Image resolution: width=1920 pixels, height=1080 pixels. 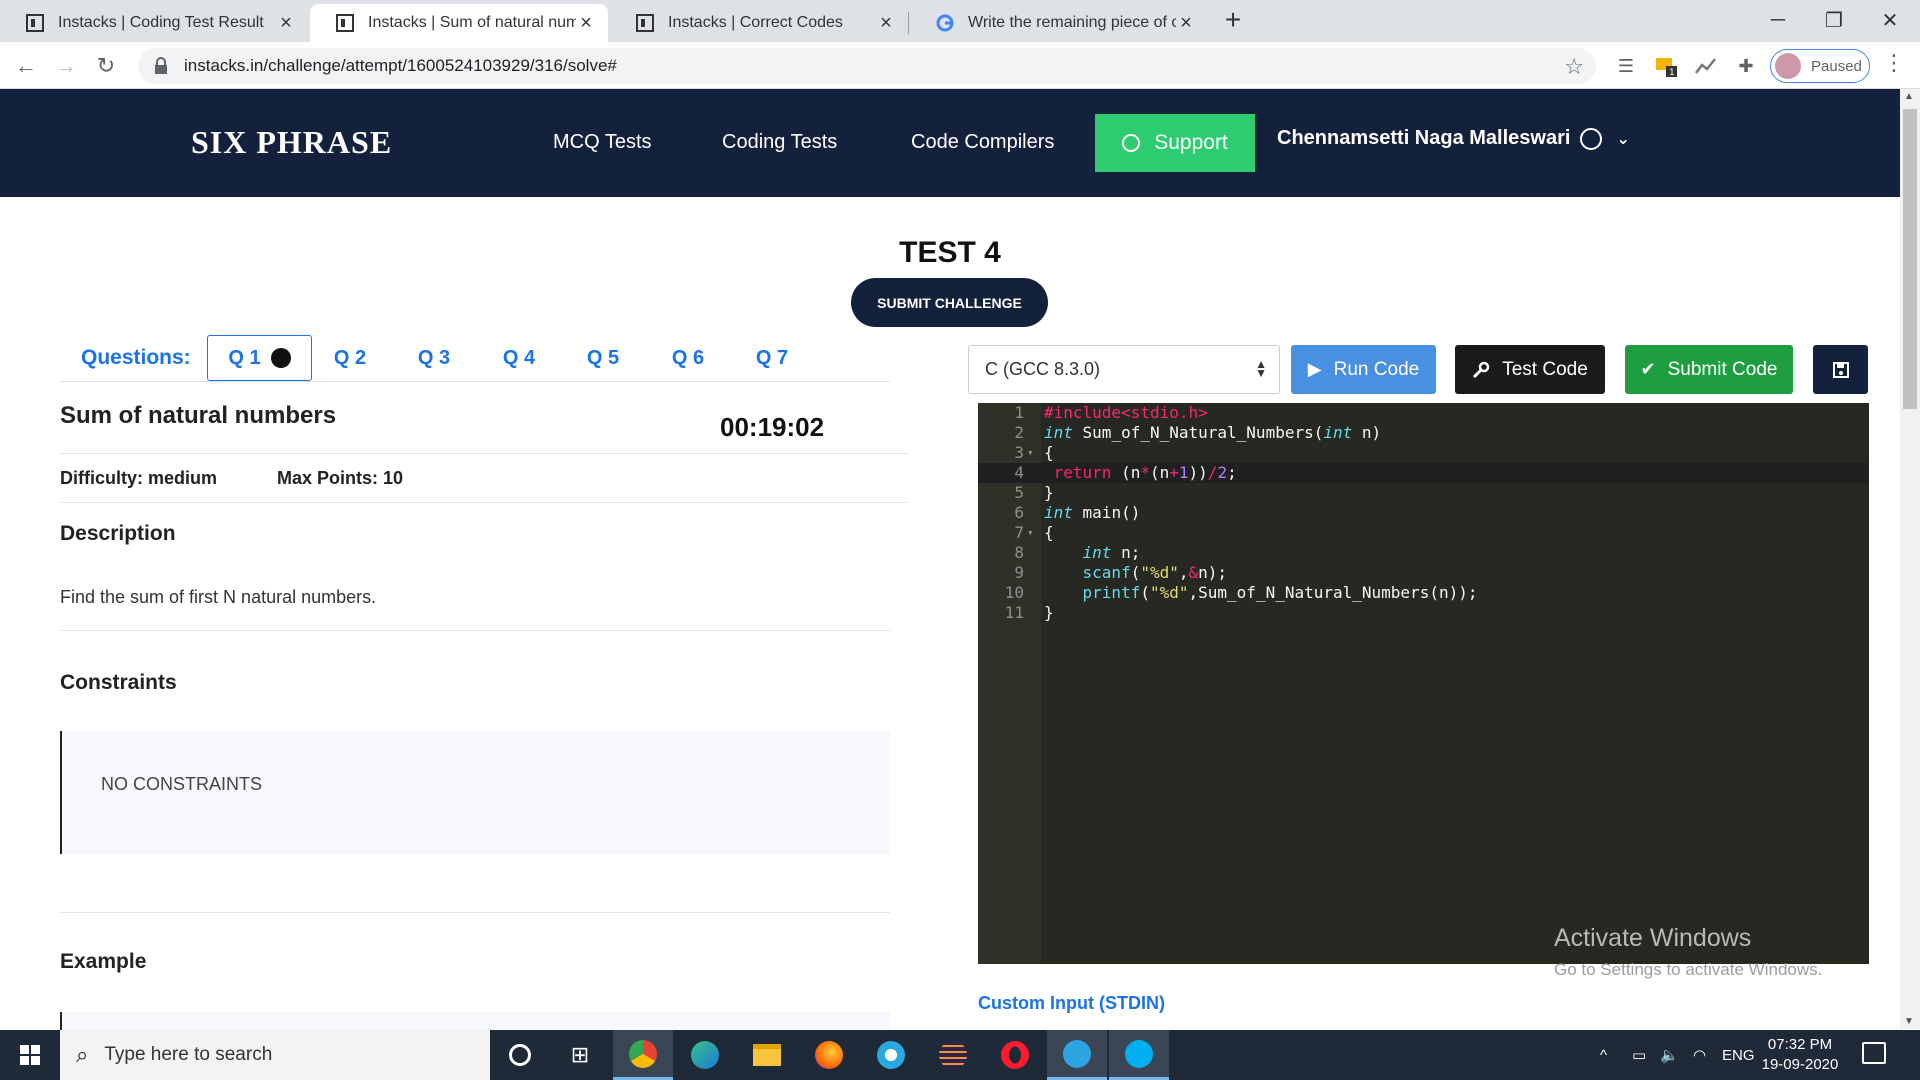 I want to click on extensions-puzzle-icon: ✚, so click(x=1746, y=66).